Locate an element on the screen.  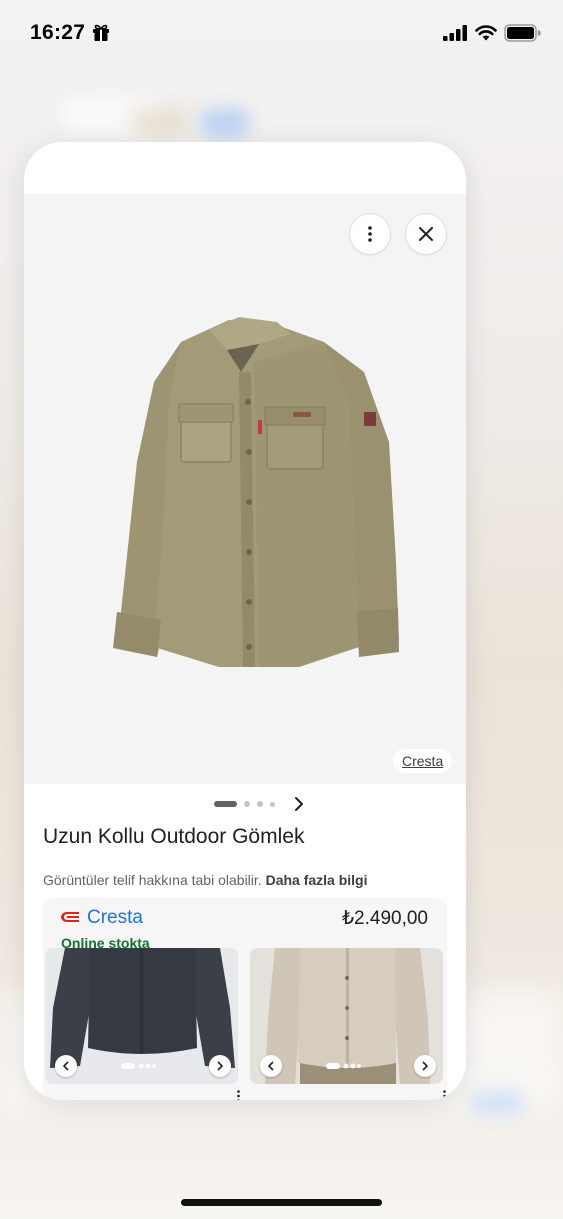
product-price: ₺2.490,00 is located at coordinates (384, 918).